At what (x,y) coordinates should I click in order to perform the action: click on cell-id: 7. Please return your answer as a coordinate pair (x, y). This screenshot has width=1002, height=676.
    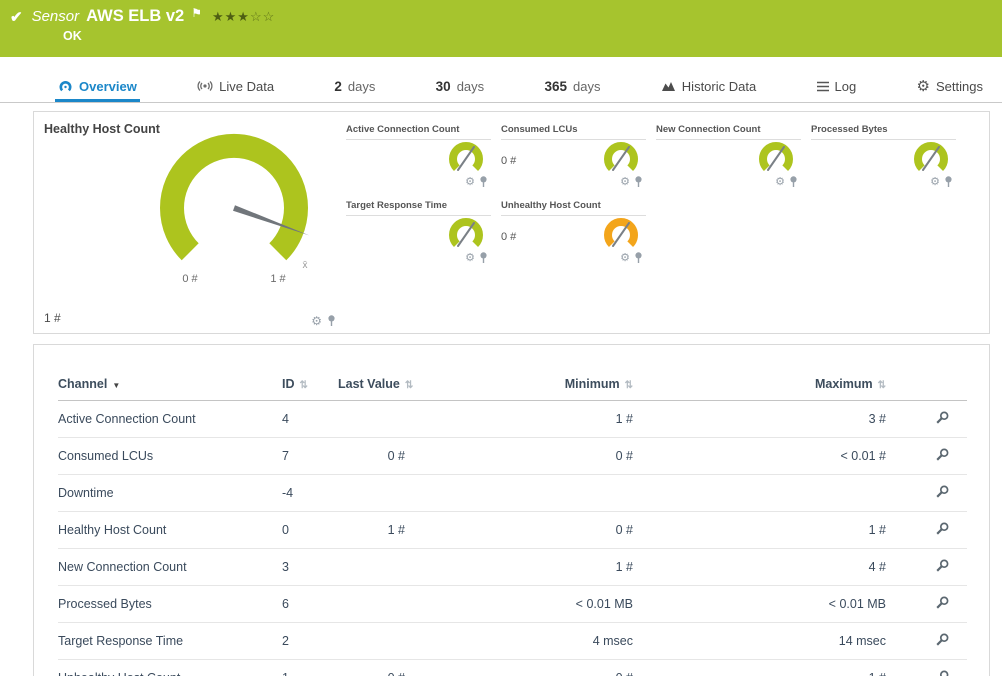
    Looking at the image, I should click on (305, 456).